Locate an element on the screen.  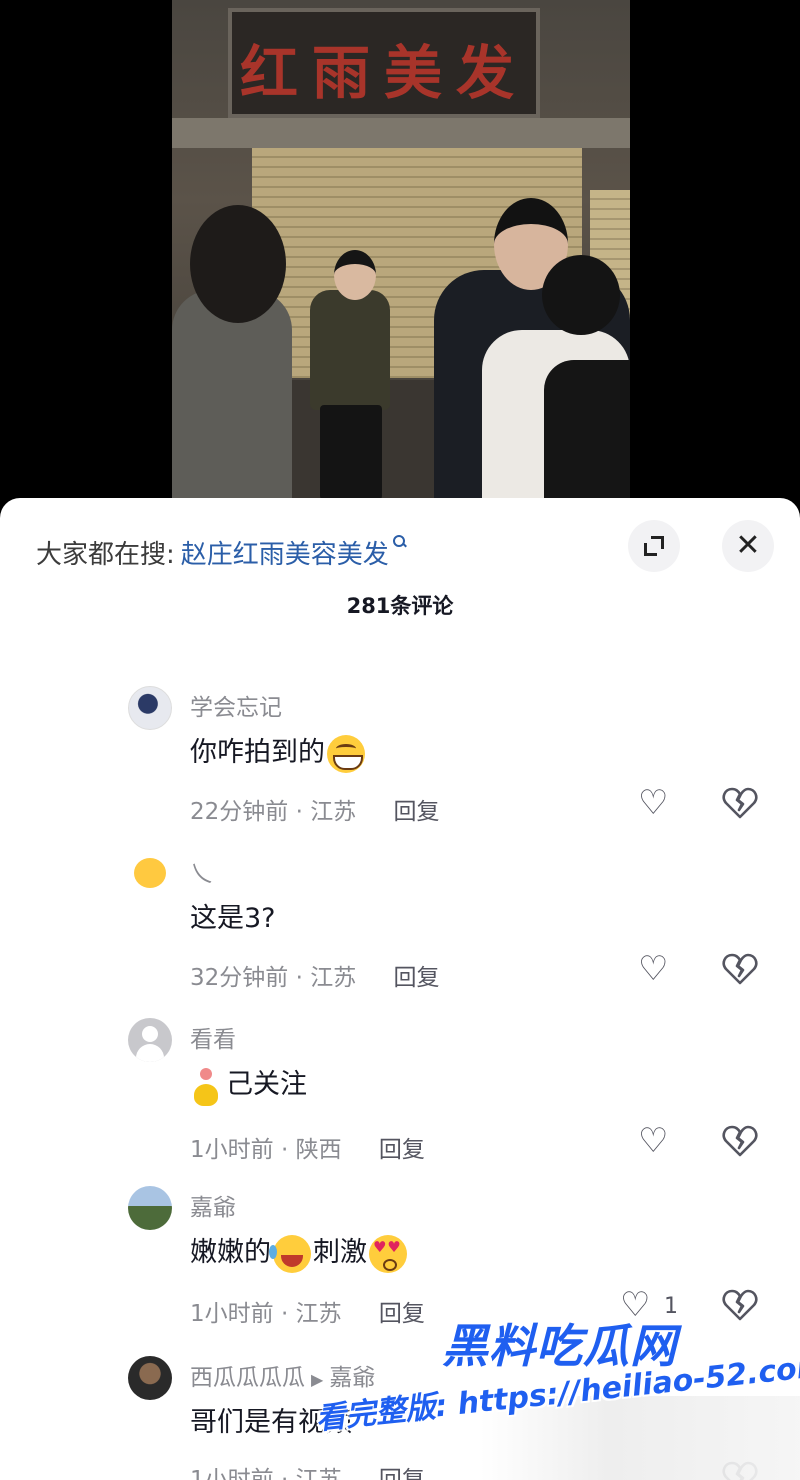
shop-signboard: 红雨美发 is located at coordinates (384, 63).